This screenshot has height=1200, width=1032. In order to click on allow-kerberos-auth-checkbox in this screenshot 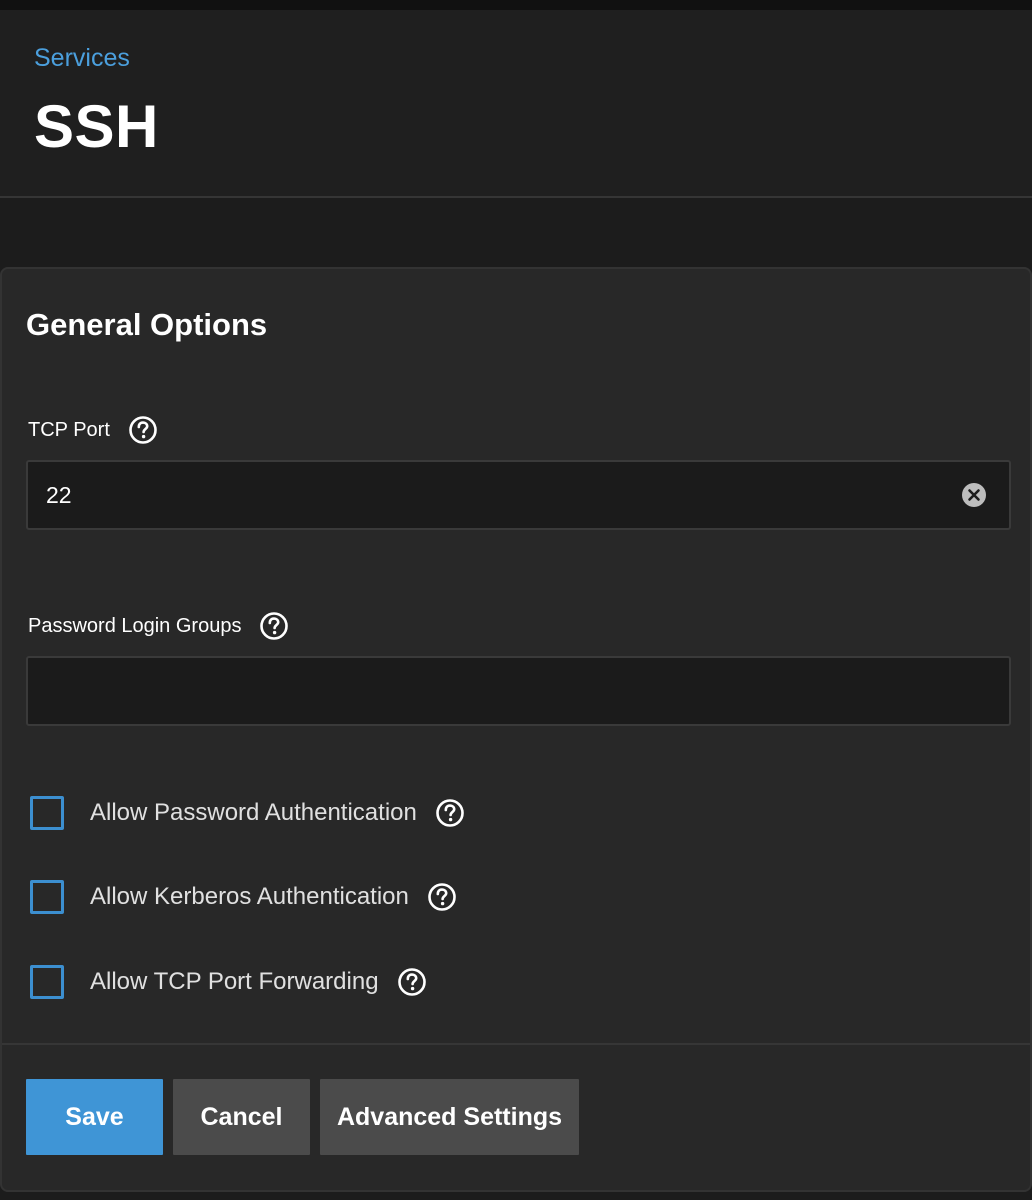, I will do `click(47, 897)`.